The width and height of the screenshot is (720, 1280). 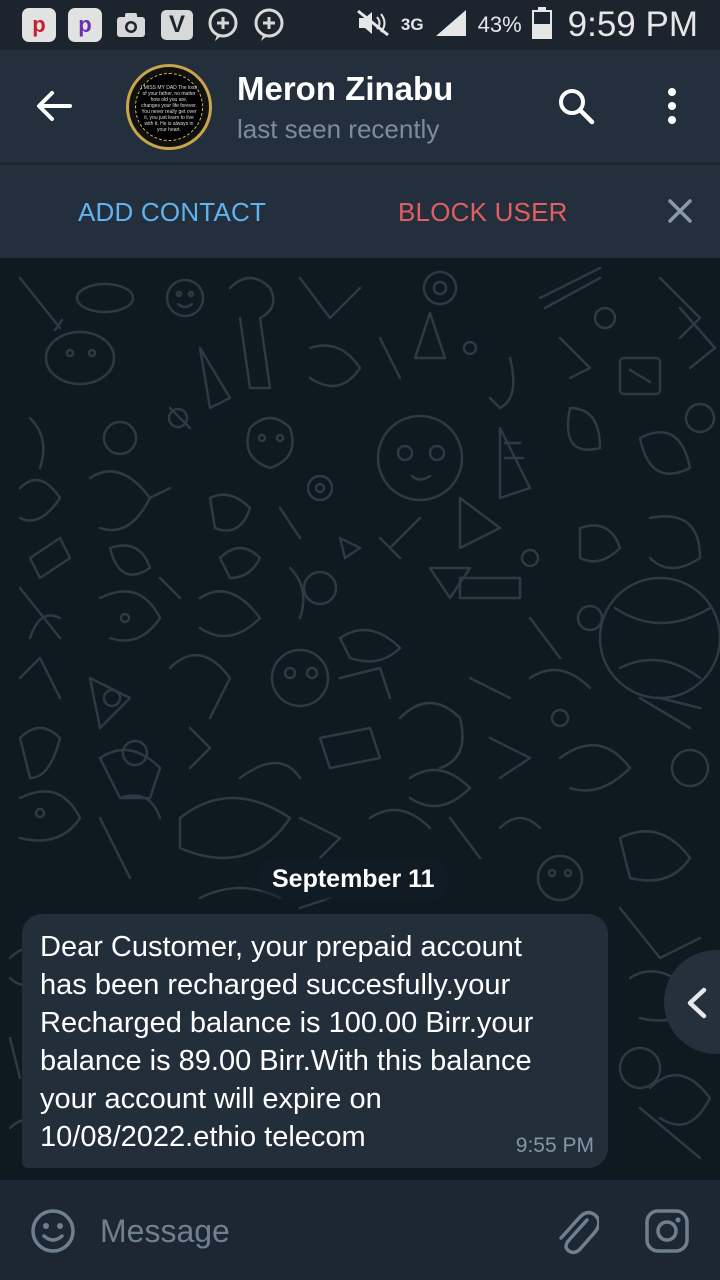 What do you see at coordinates (554, 1145) in the screenshot?
I see `message-time: 9:55 PM` at bounding box center [554, 1145].